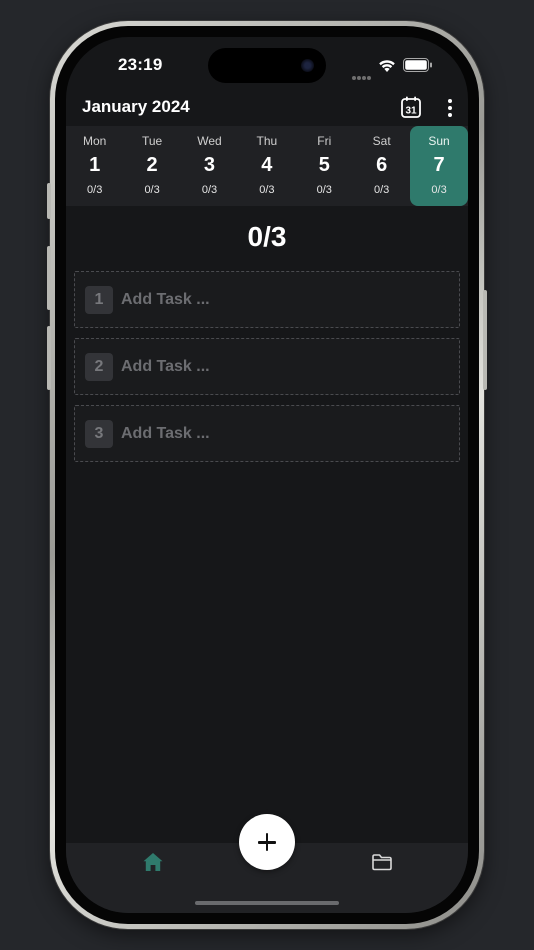 The image size is (534, 950). I want to click on camera-icon, so click(307, 65).